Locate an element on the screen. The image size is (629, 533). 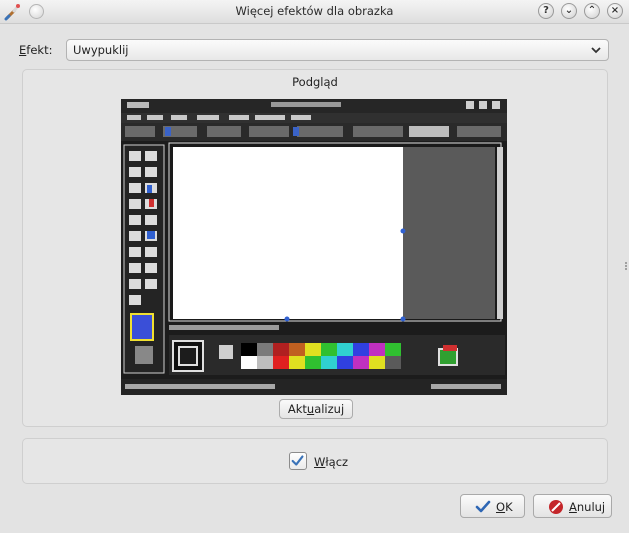
ok-button-label: OK is located at coordinates (504, 507).